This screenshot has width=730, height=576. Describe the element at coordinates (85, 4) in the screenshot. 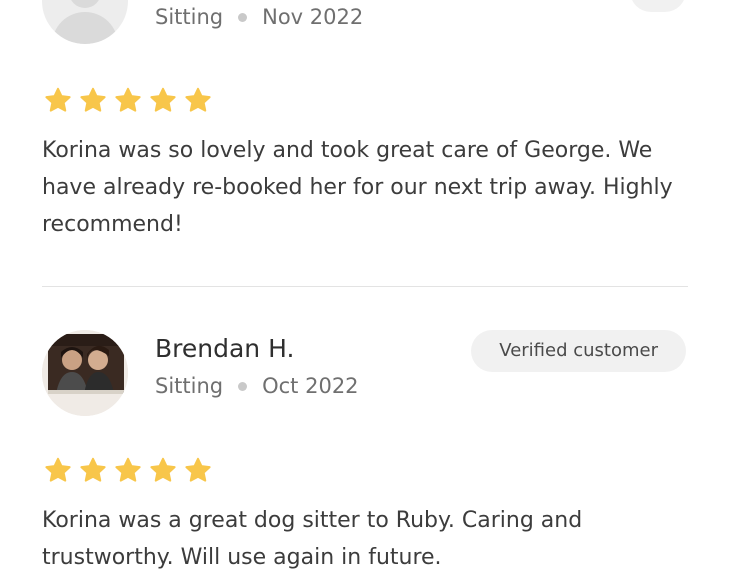

I see `avatar-placeholder-icon` at that location.